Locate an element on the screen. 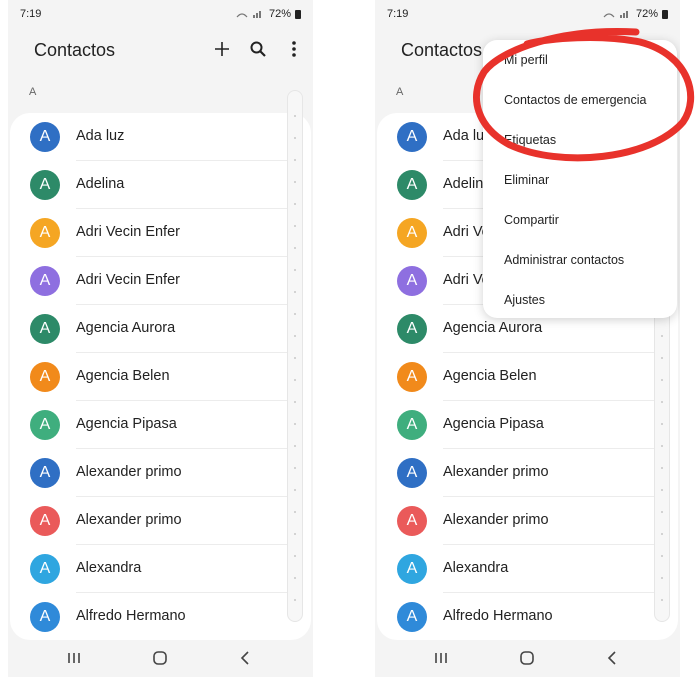  contact-row: A Adelina is located at coordinates (160, 185).